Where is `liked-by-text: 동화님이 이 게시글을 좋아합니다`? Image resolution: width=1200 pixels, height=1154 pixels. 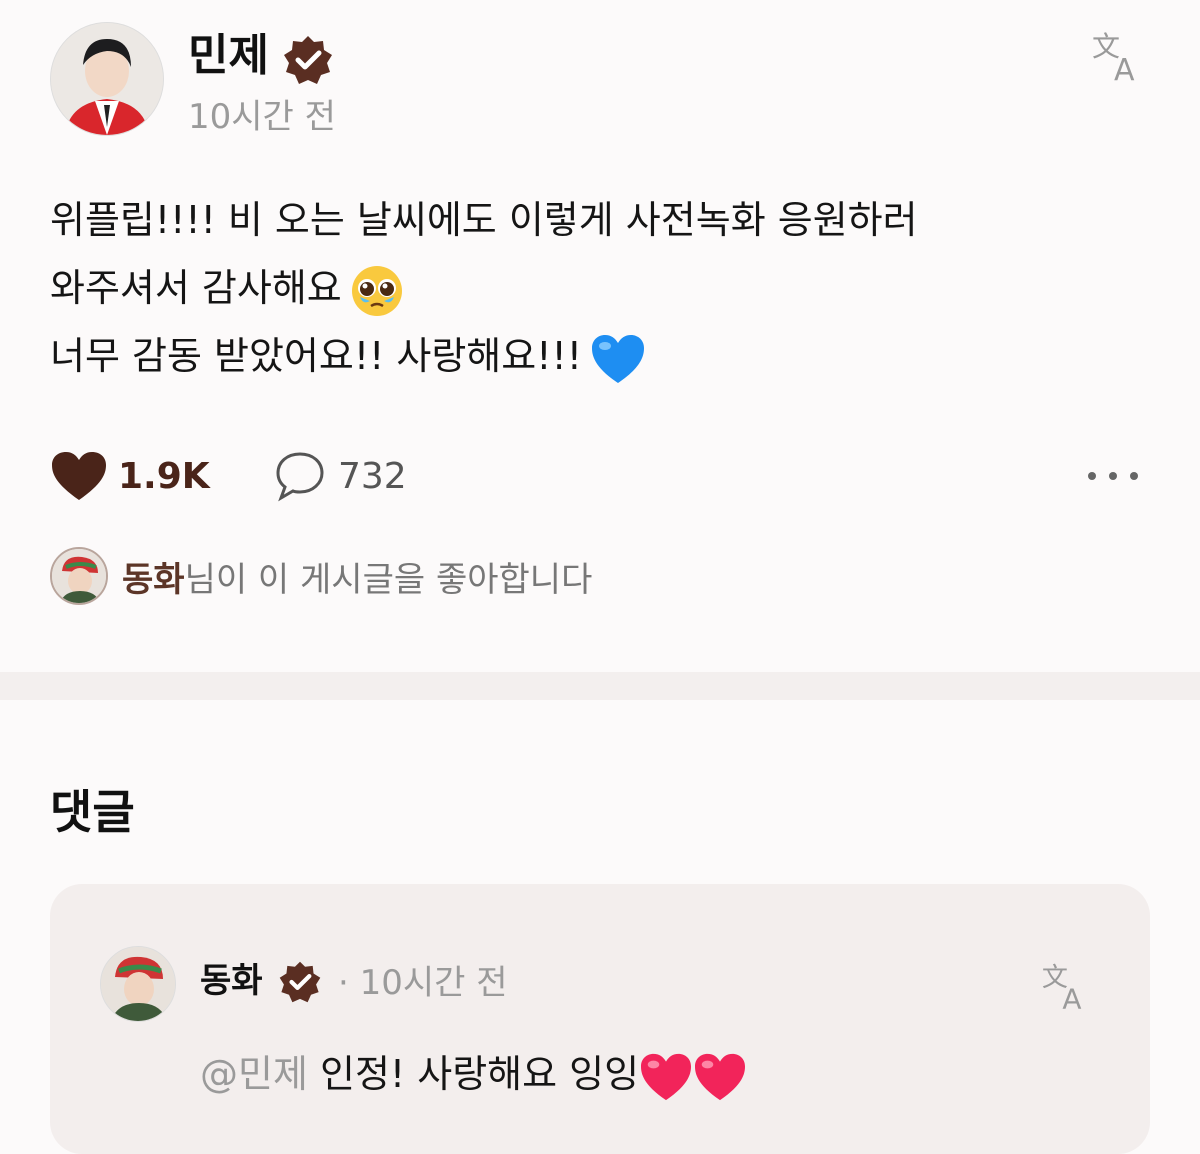 liked-by-text: 동화님이 이 게시글을 좋아합니다 is located at coordinates (357, 576).